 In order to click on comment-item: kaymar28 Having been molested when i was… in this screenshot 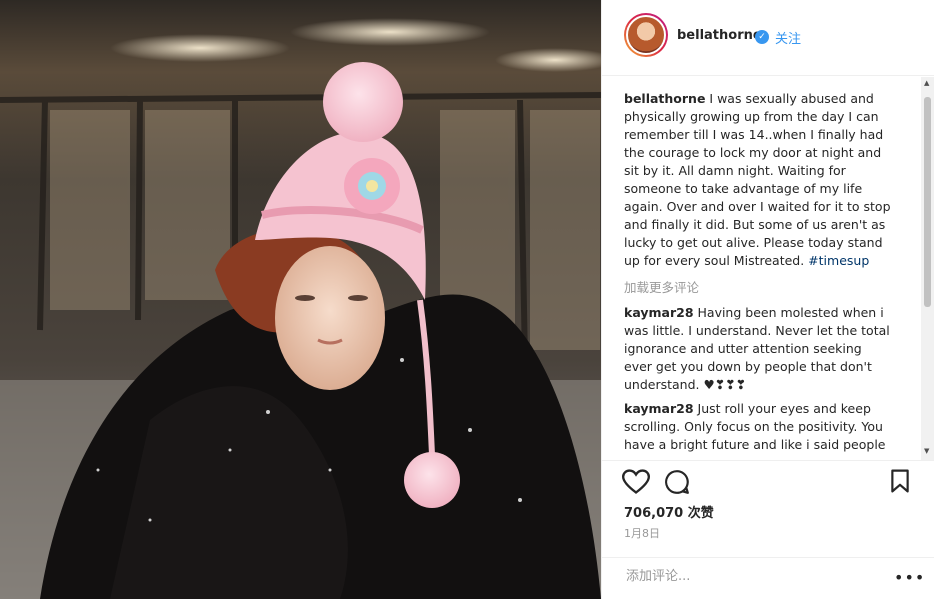, I will do `click(758, 349)`.